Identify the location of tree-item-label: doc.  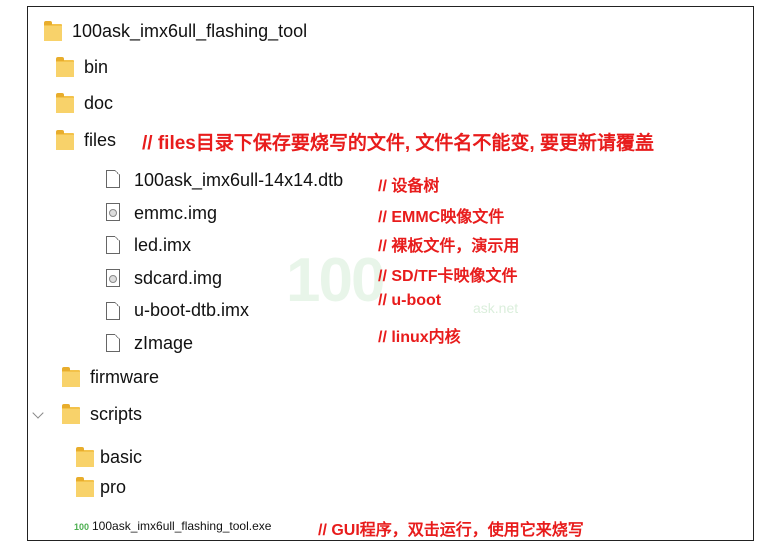
(99, 103).